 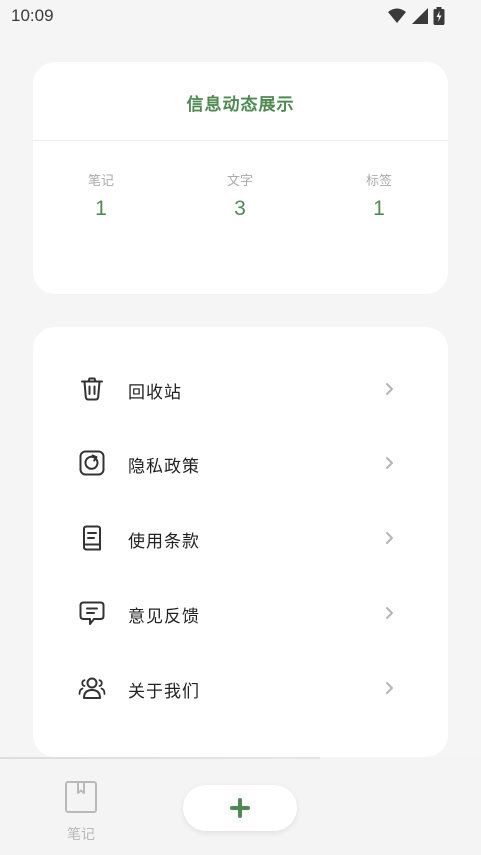 What do you see at coordinates (160, 758) in the screenshot?
I see `bottom-bar-divider` at bounding box center [160, 758].